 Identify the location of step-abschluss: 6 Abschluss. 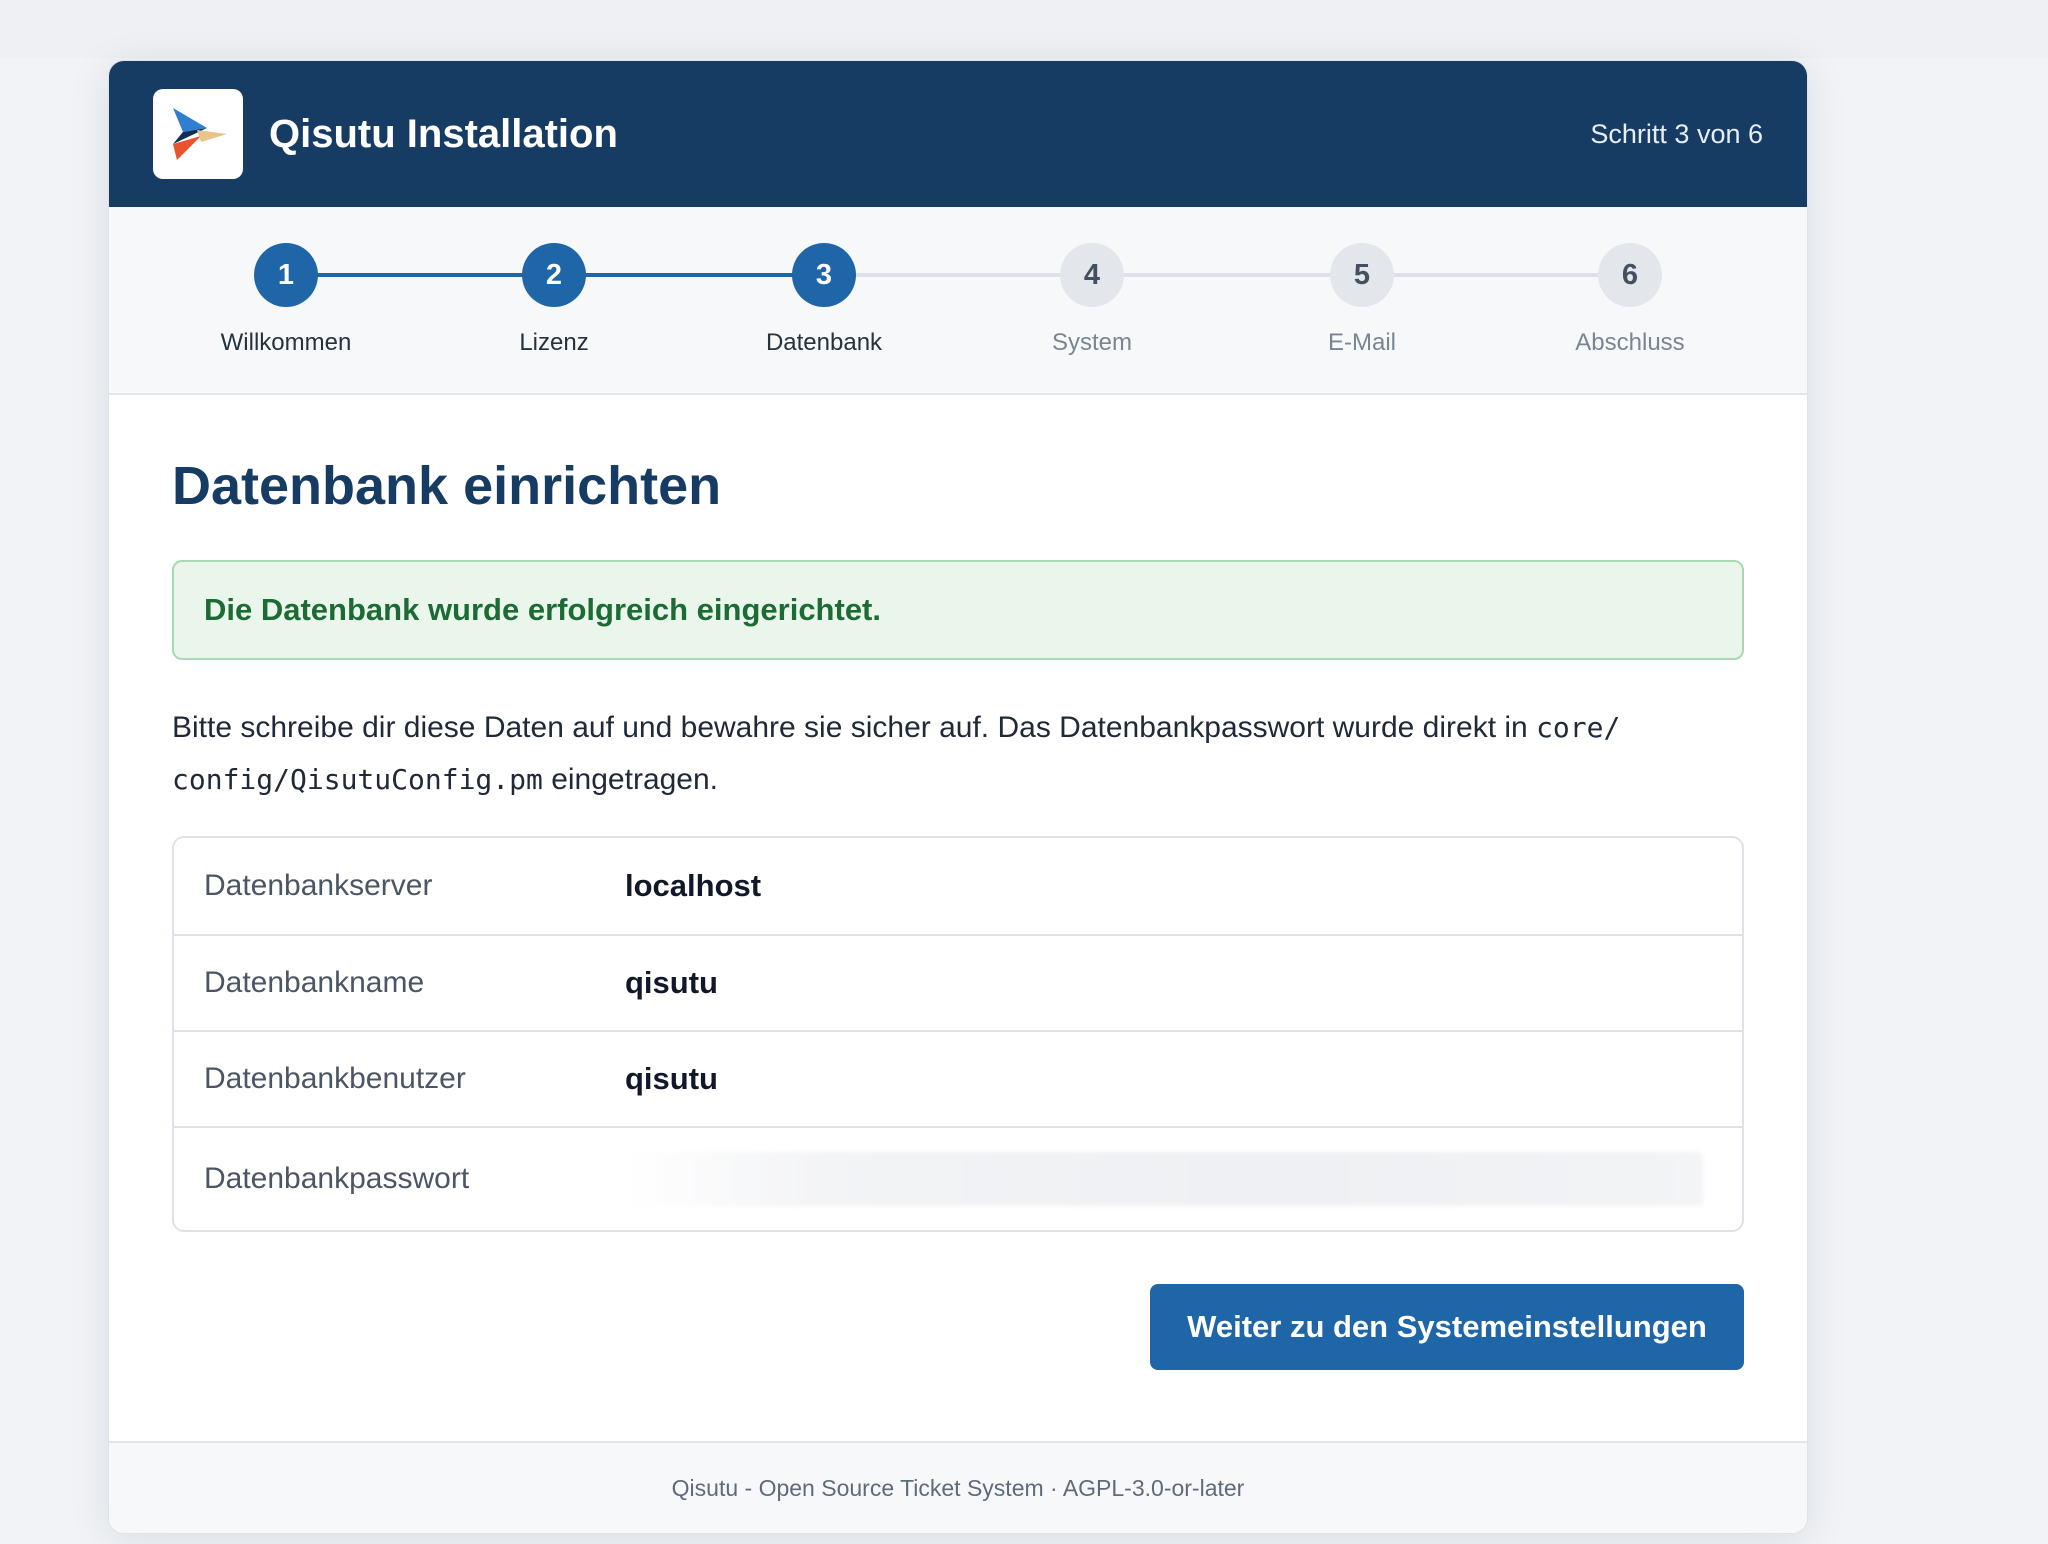
(1630, 301).